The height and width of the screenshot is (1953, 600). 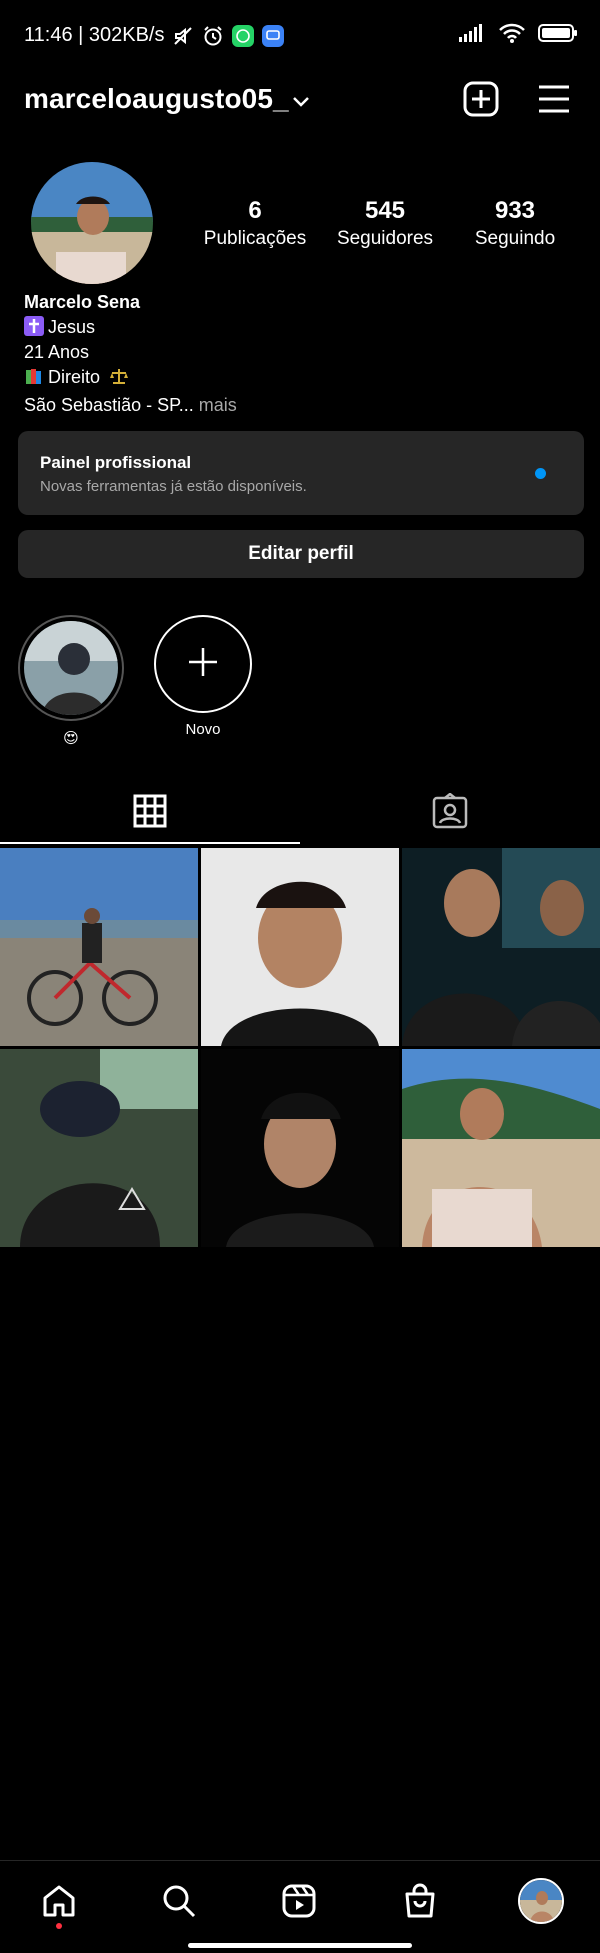 I want to click on edit-profile-button: Editar perfil, so click(x=301, y=554).